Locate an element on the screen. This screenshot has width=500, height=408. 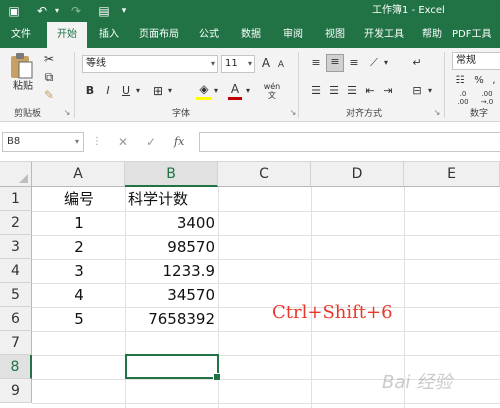
phonetic-guide-button: wén 文 is located at coordinates (272, 91).